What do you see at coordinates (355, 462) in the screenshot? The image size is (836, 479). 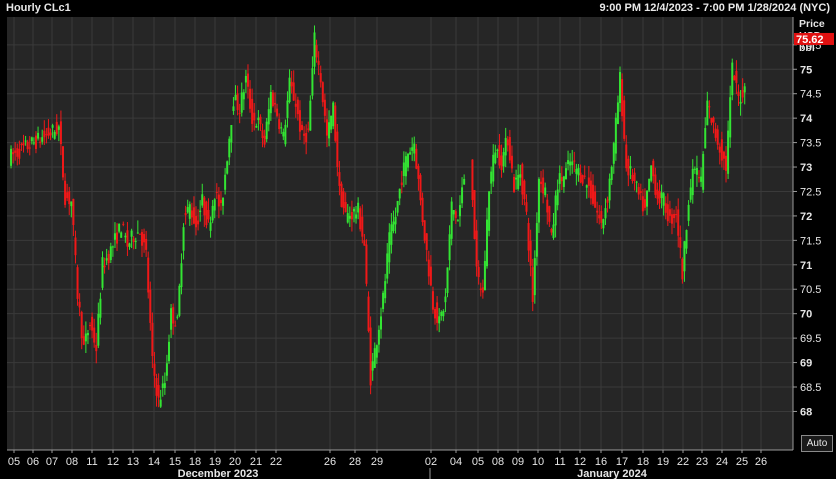 I see `x-tick-label: 28` at bounding box center [355, 462].